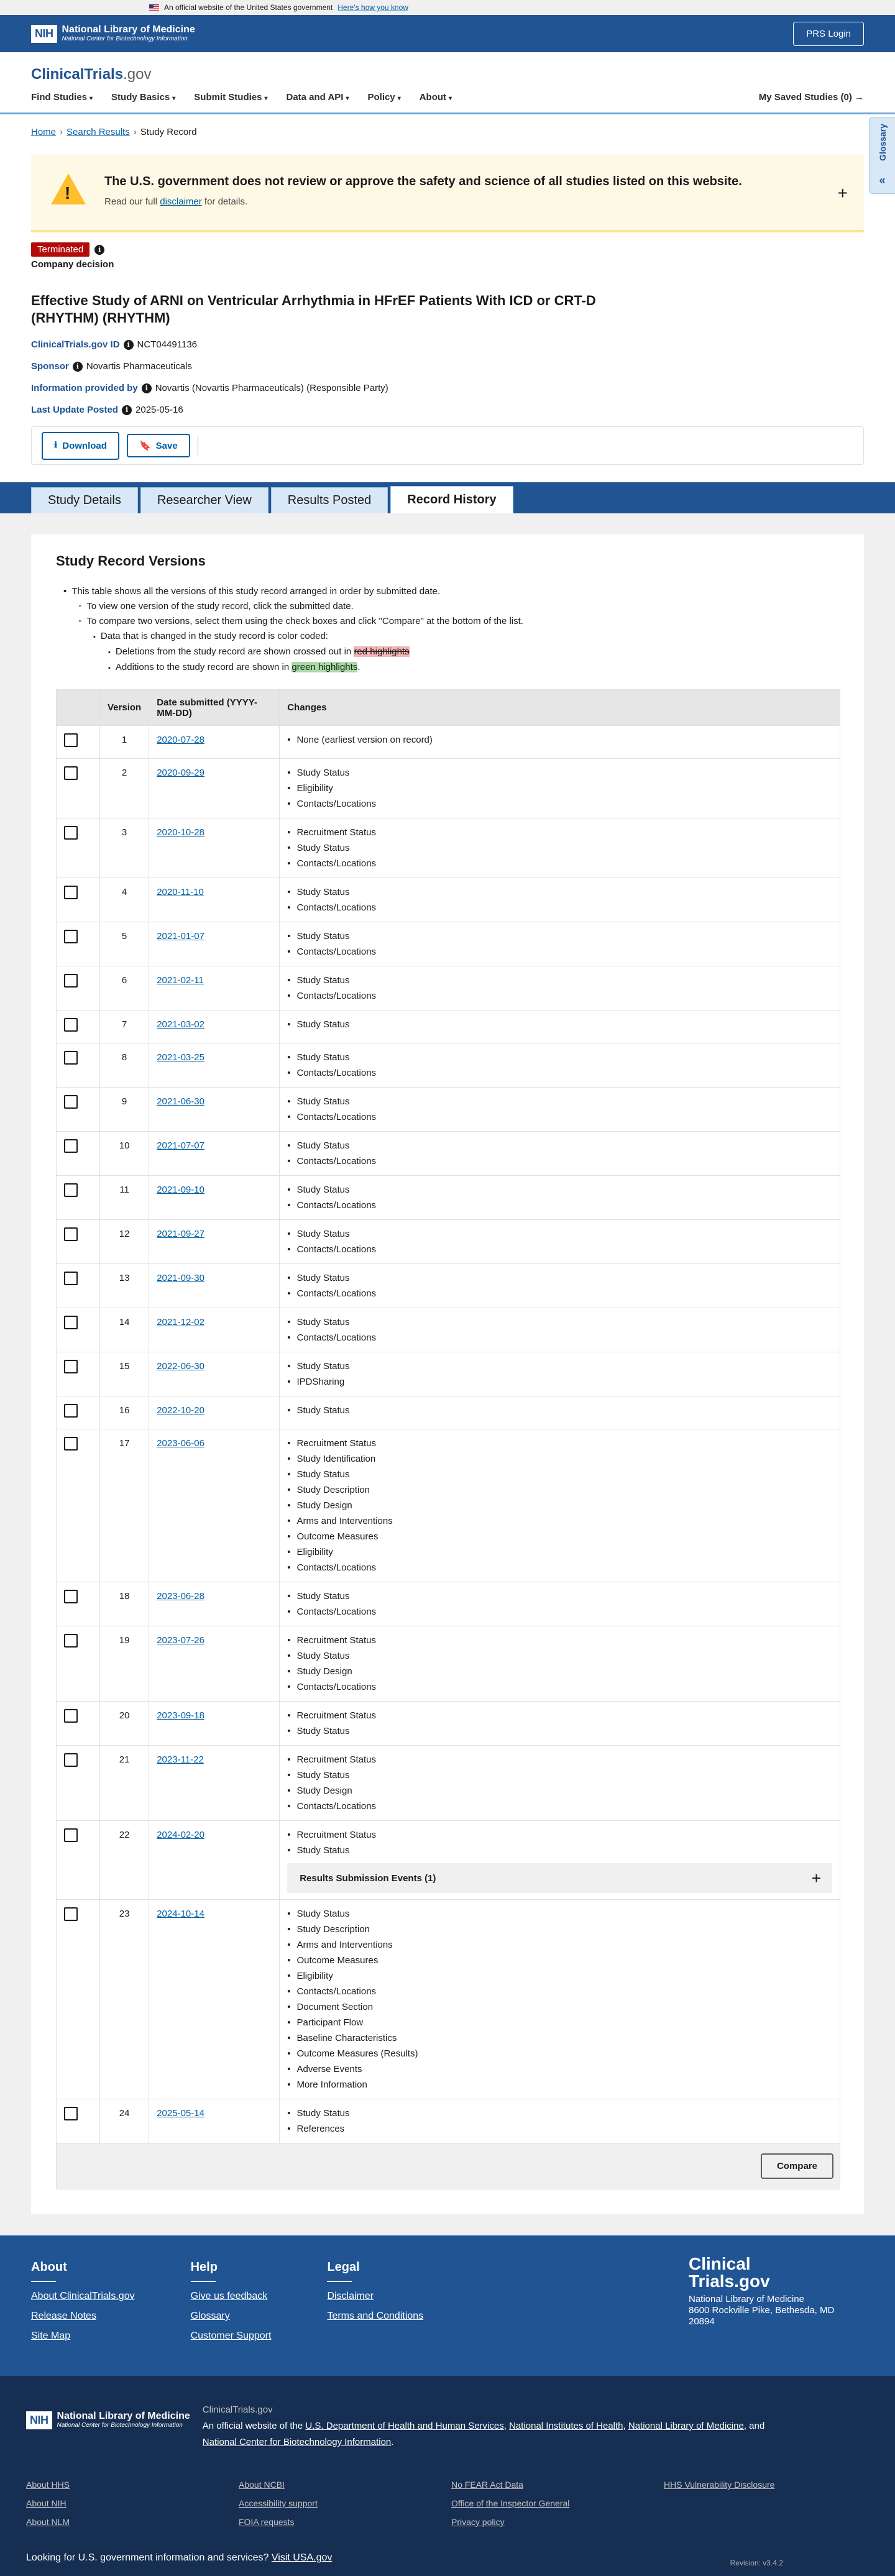 The height and width of the screenshot is (2576, 895). I want to click on how-you-know-link: Here's how you know, so click(372, 7).